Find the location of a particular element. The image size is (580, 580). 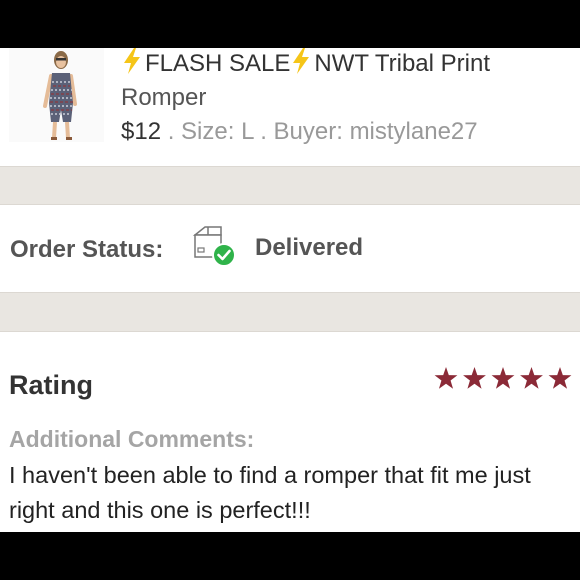

flash-sale-text: FLASH SALE is located at coordinates (218, 63).